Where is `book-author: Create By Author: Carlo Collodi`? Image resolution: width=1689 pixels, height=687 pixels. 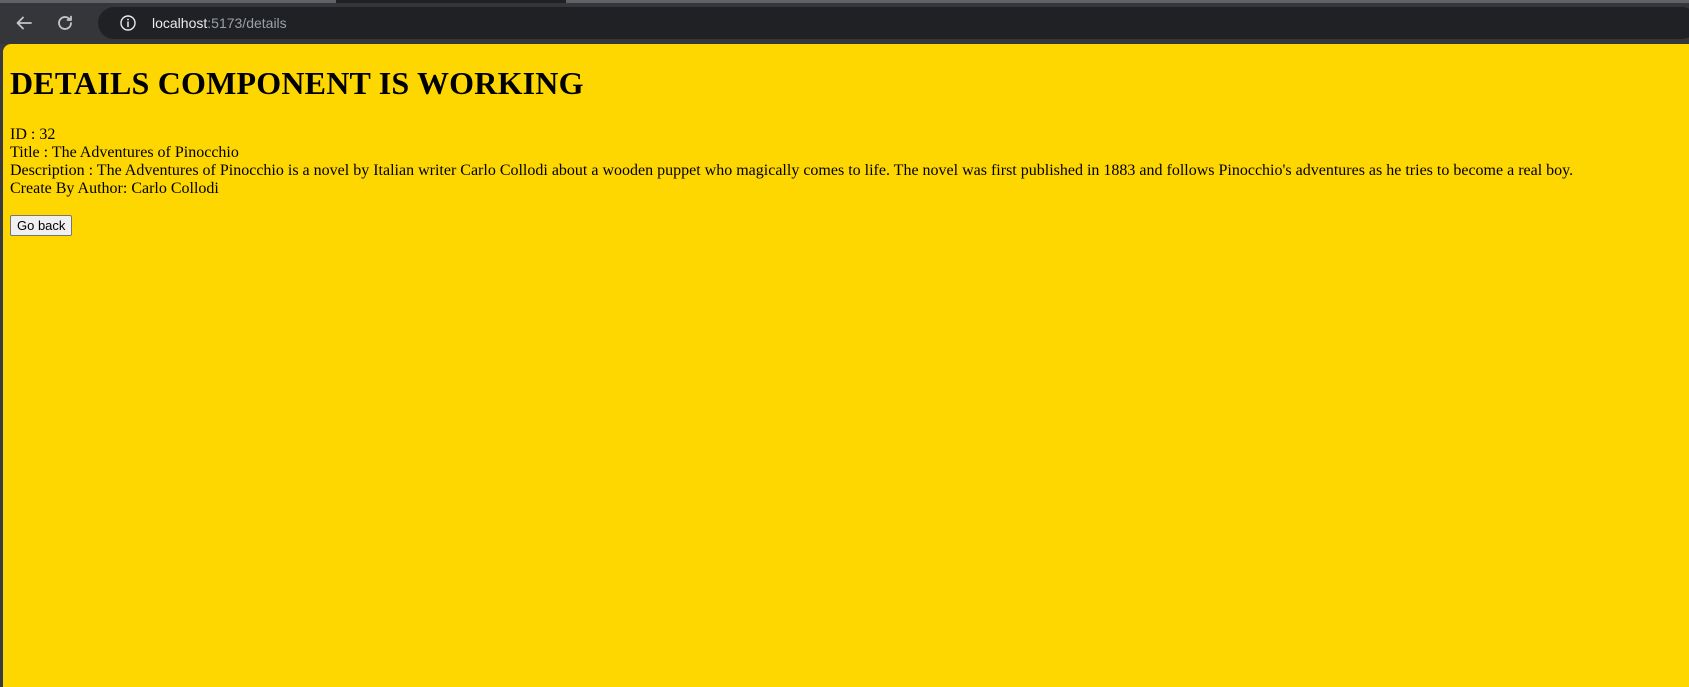
book-author: Create By Author: Carlo Collodi is located at coordinates (114, 188).